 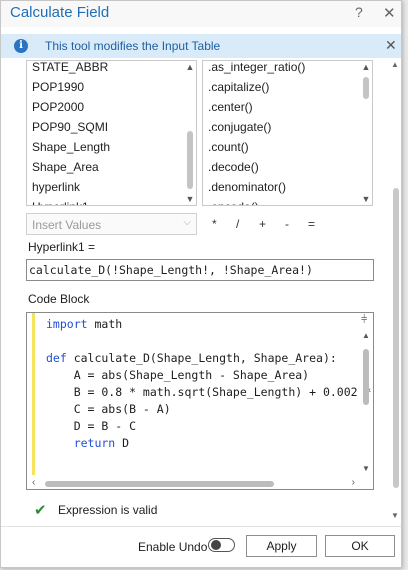 I want to click on method-list-item: .conjugate(), so click(x=256, y=127).